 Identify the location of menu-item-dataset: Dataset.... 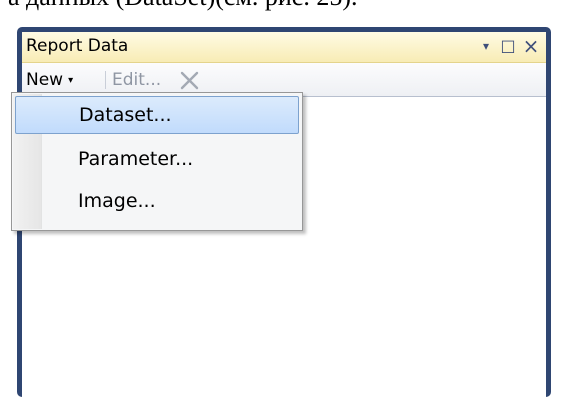
(157, 115).